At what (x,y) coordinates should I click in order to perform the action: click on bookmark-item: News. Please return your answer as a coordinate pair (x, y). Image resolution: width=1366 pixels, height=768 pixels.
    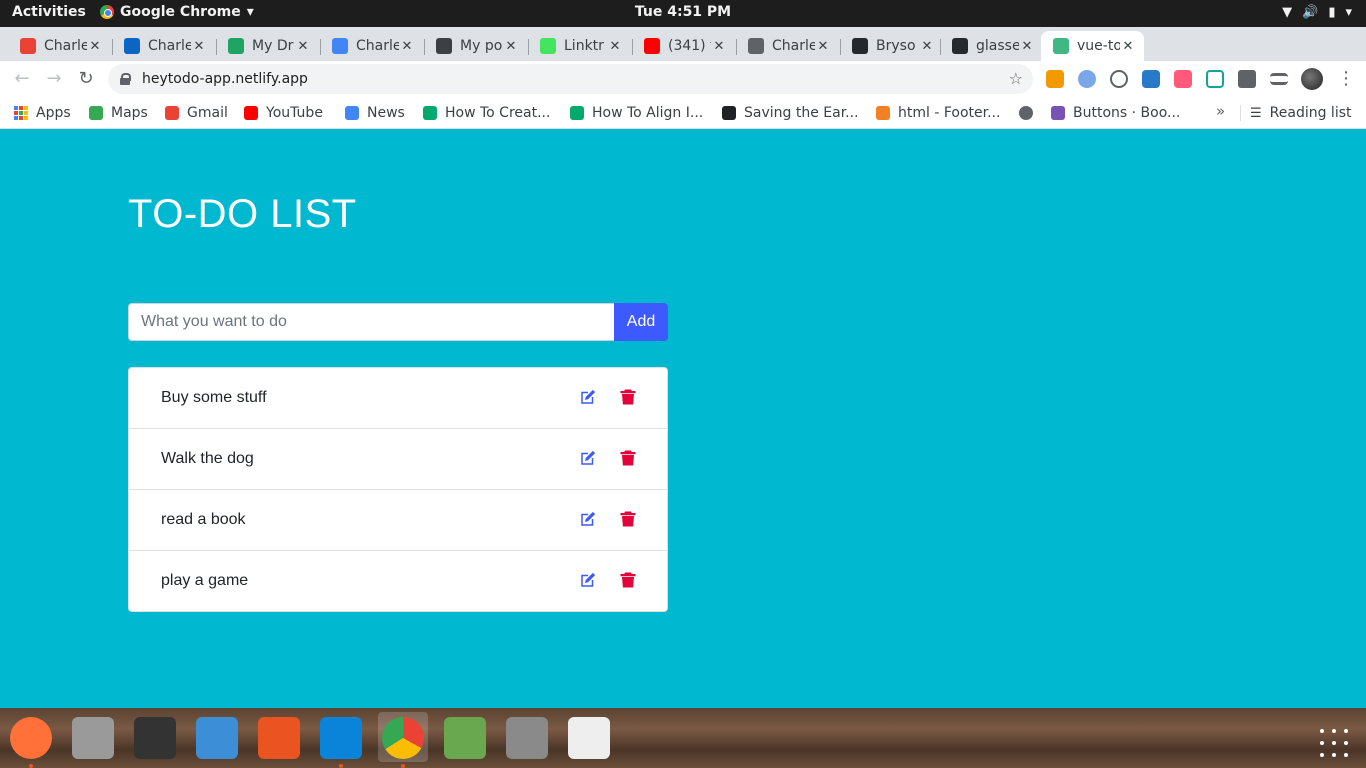
    Looking at the image, I should click on (375, 113).